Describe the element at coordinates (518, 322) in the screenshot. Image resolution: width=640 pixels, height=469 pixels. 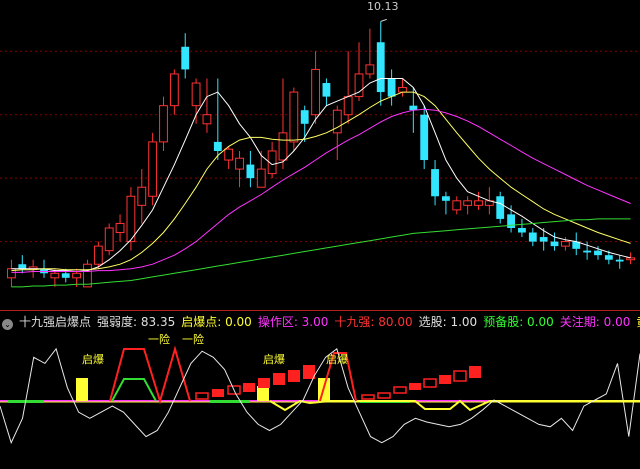
I see `indicator-field: 预备股: 0.00` at that location.